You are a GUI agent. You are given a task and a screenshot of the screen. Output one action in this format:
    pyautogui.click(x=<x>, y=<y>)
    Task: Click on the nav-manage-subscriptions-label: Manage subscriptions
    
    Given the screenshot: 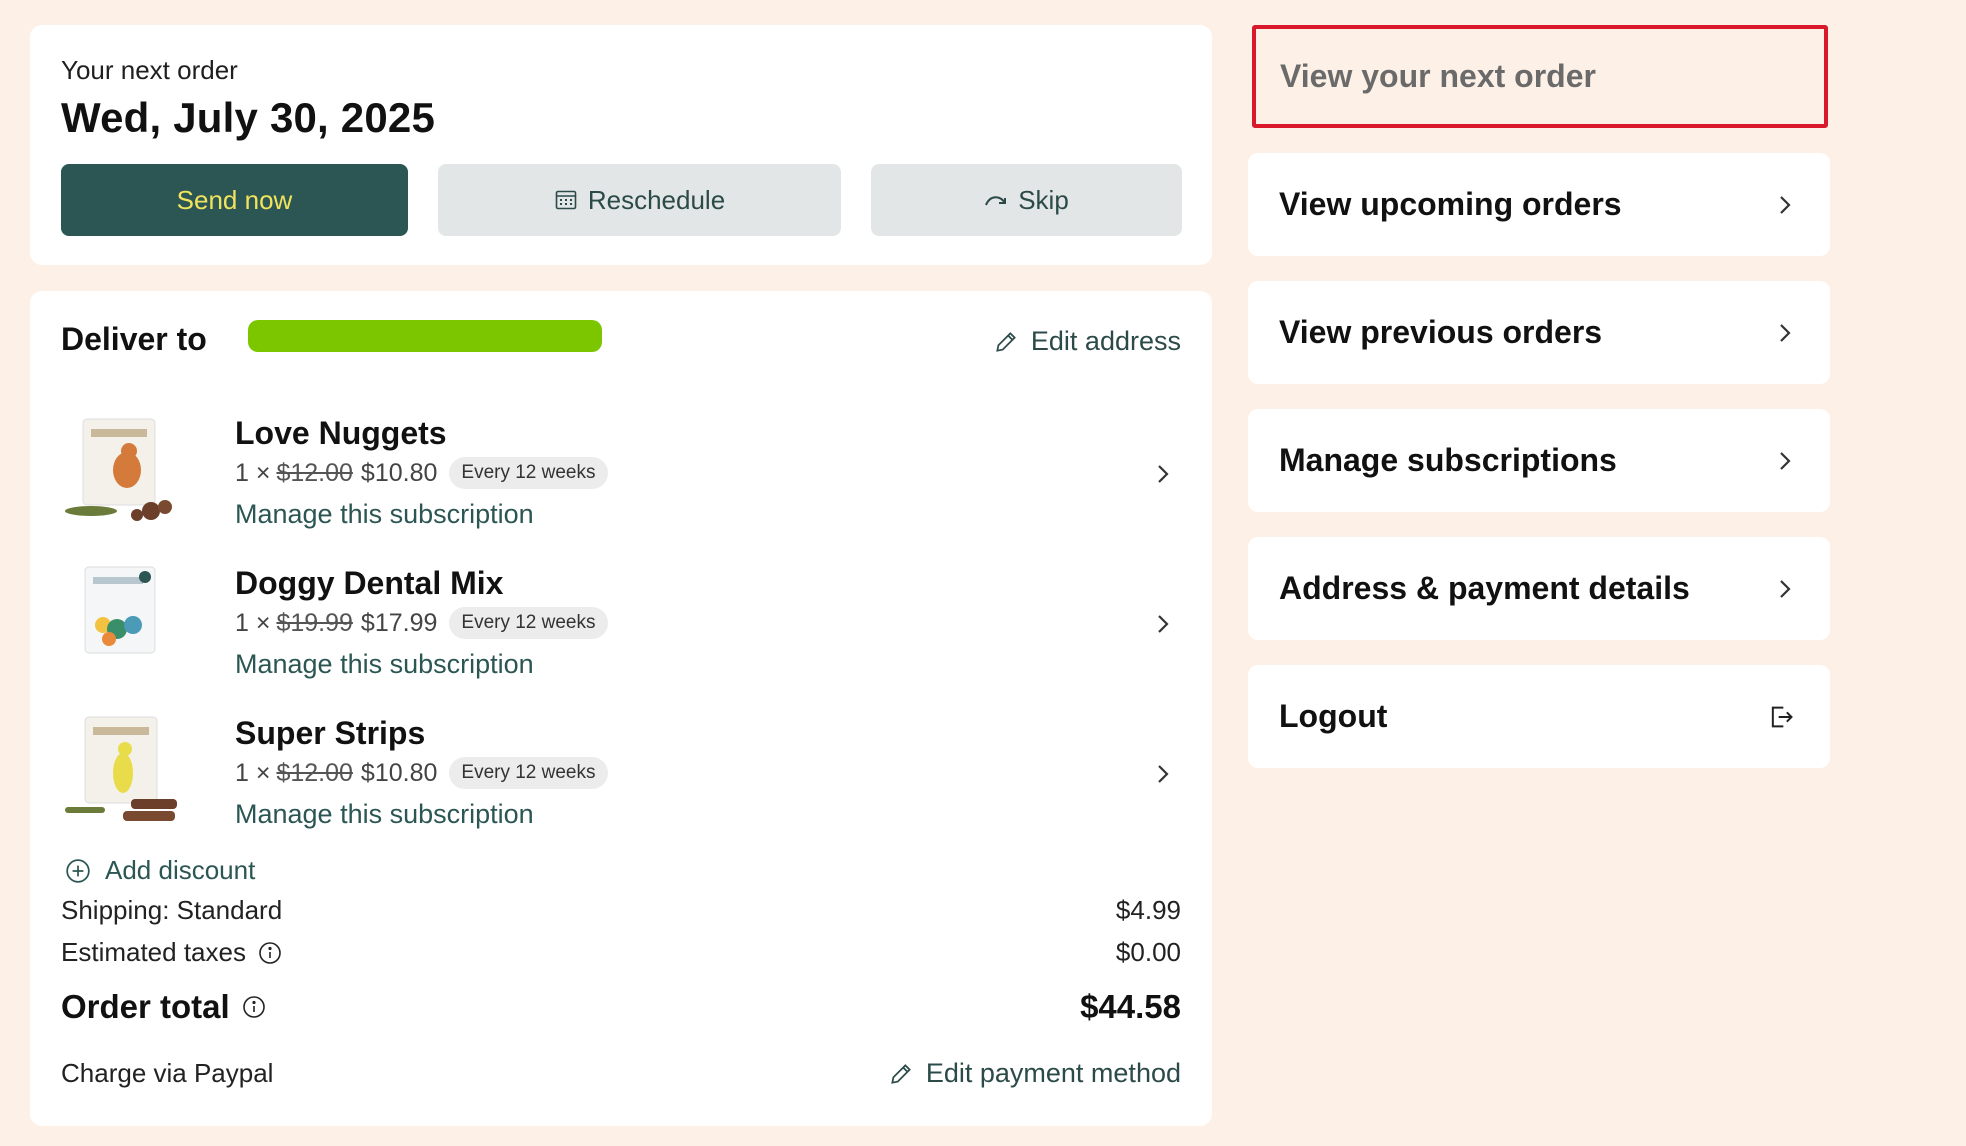 What is the action you would take?
    pyautogui.click(x=1448, y=460)
    